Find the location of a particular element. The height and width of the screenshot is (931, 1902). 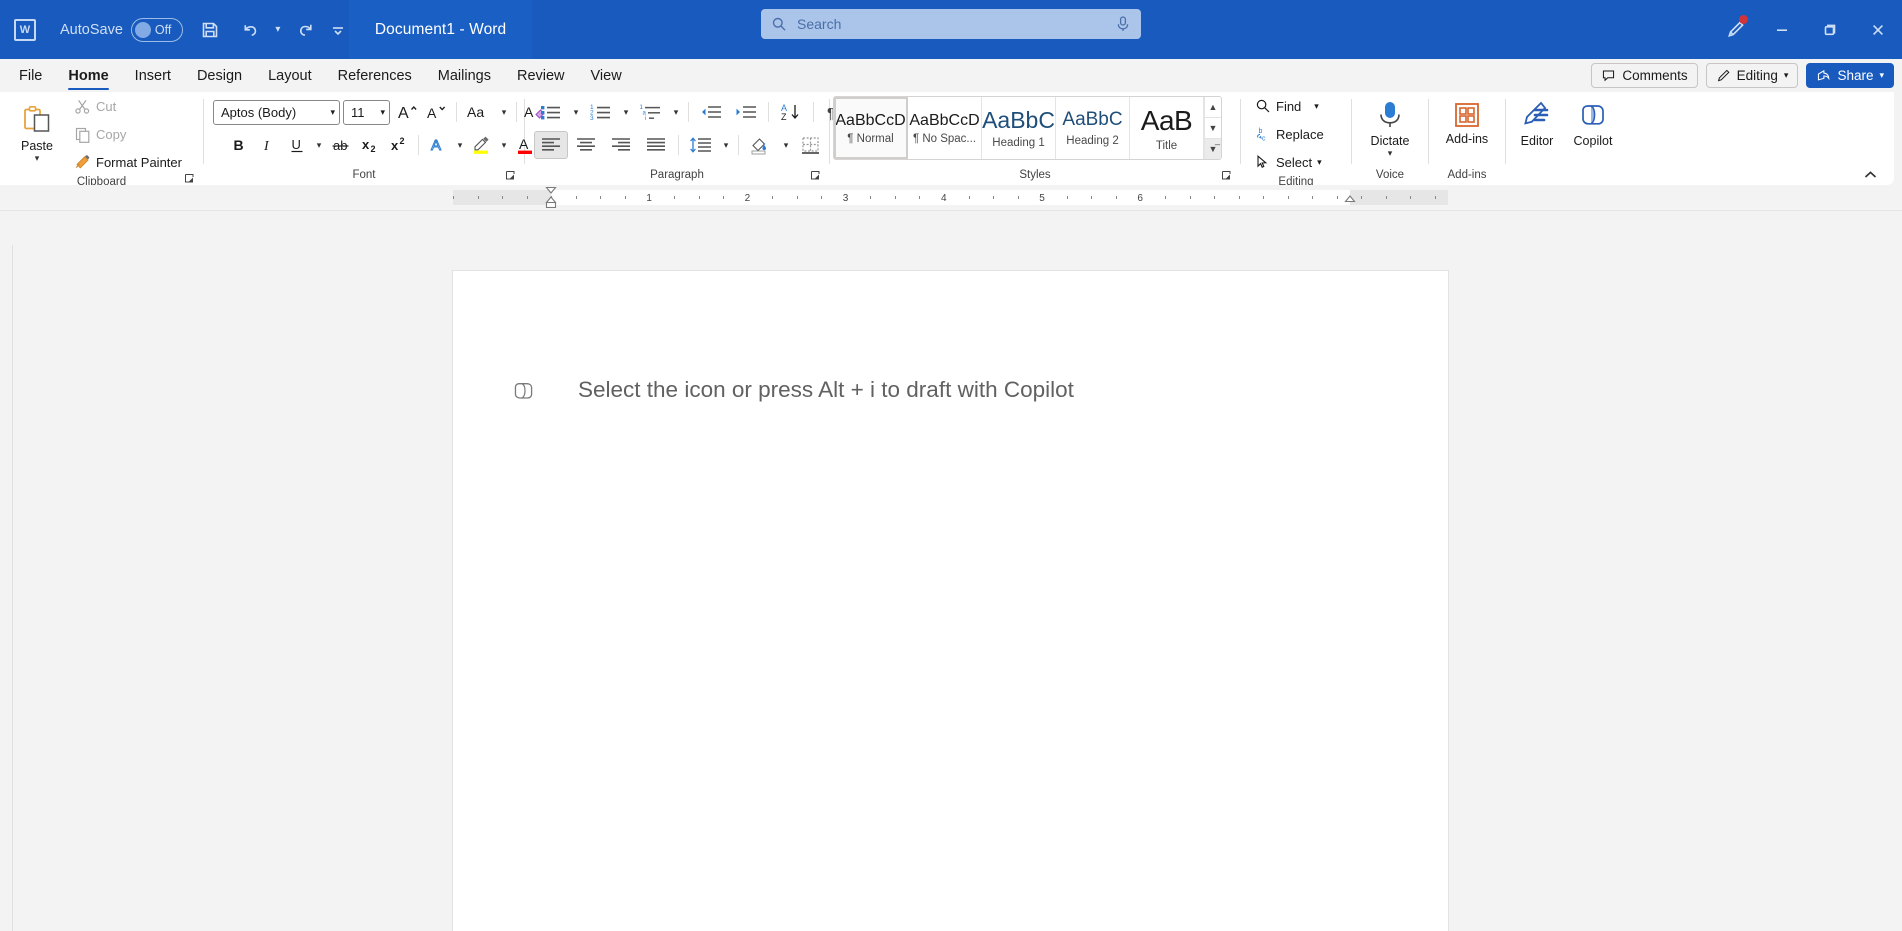

borders-button is located at coordinates (811, 145).